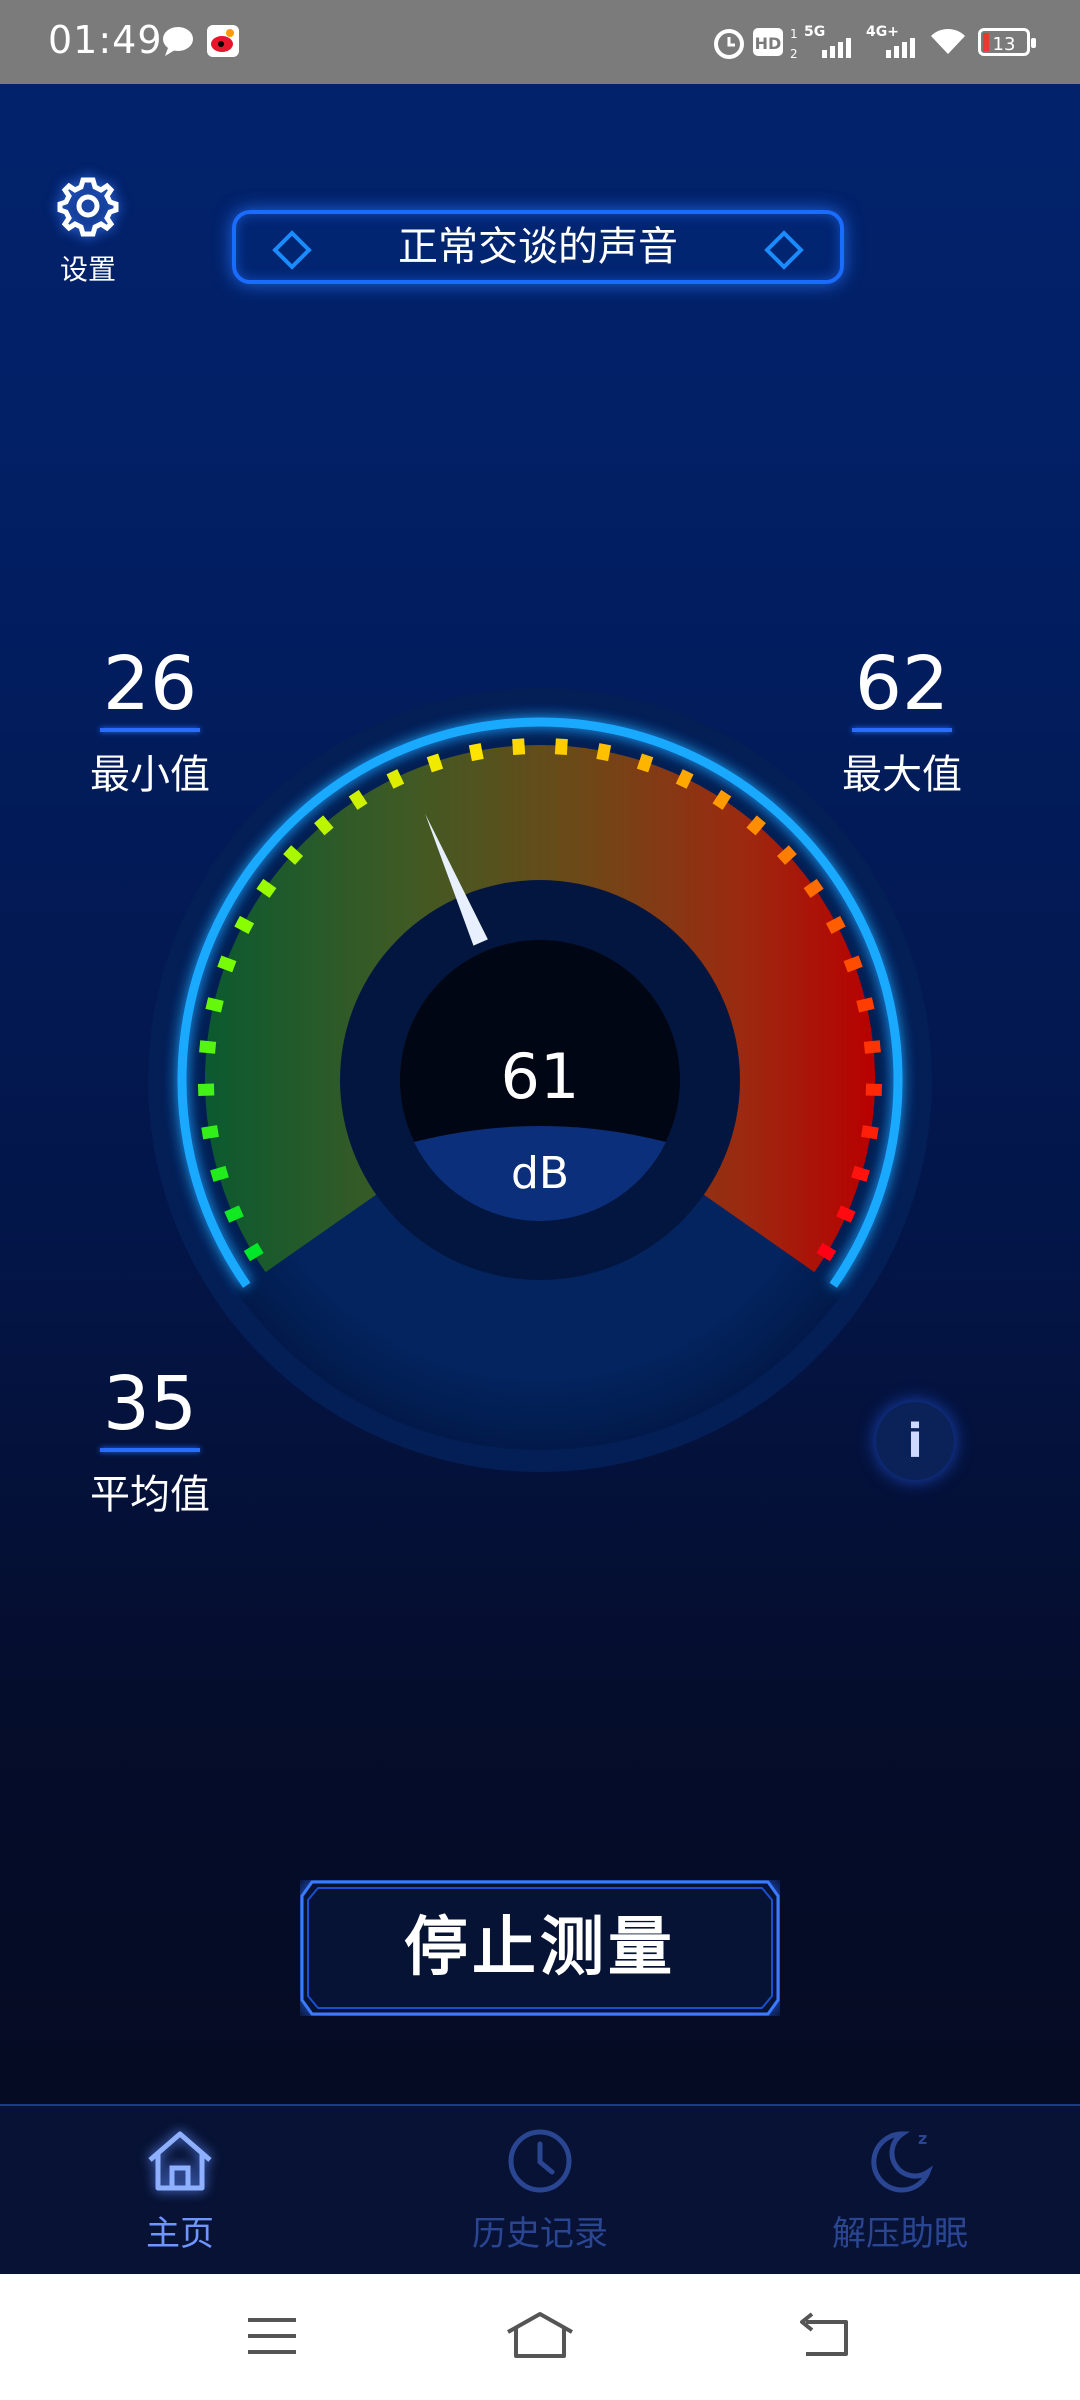 This screenshot has width=1080, height=2400. Describe the element at coordinates (922, 2138) in the screenshot. I see `svg-text: z` at that location.